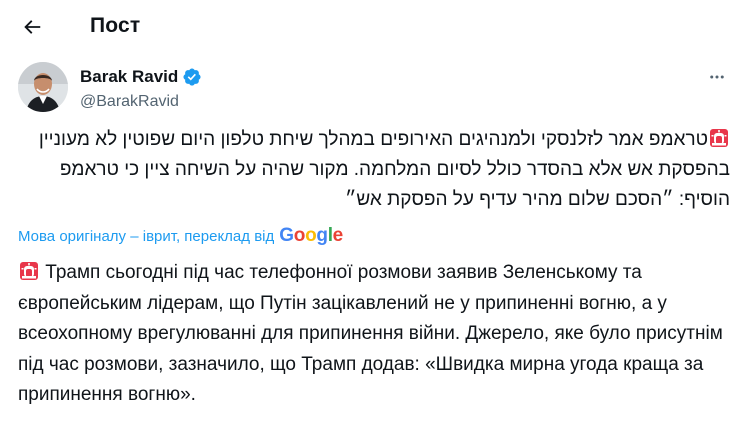  Describe the element at coordinates (375, 26) in the screenshot. I see `top-bar: Пост` at that location.